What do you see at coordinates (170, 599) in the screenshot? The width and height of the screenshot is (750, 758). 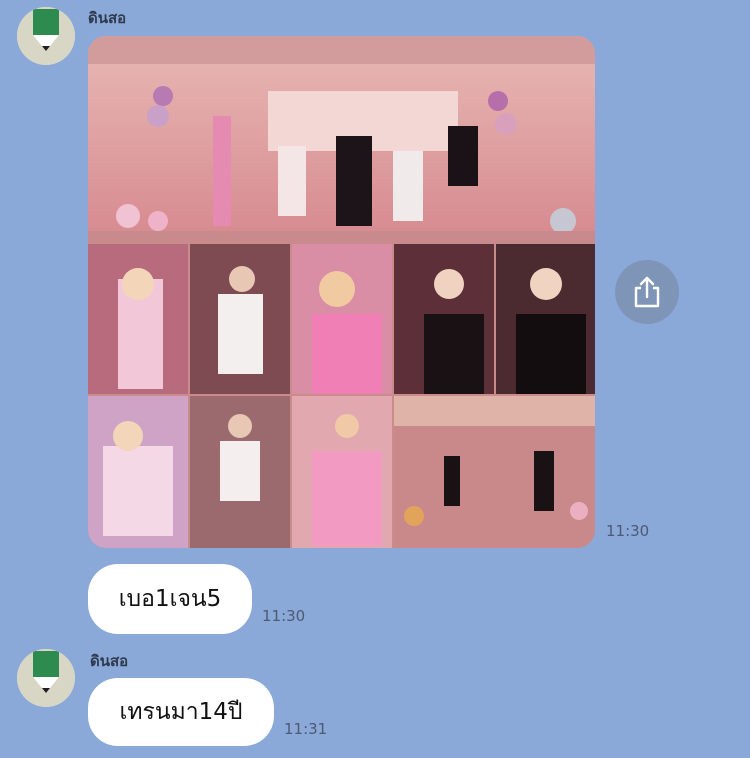 I see `message-bubble: เบอ1เจน5` at bounding box center [170, 599].